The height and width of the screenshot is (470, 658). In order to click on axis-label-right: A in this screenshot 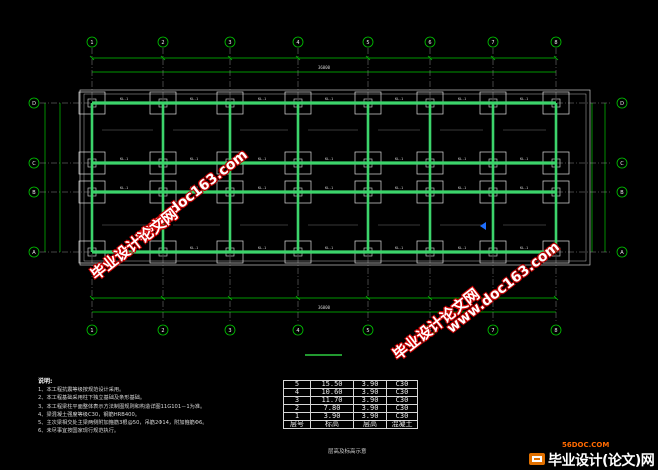, I will do `click(622, 253)`.